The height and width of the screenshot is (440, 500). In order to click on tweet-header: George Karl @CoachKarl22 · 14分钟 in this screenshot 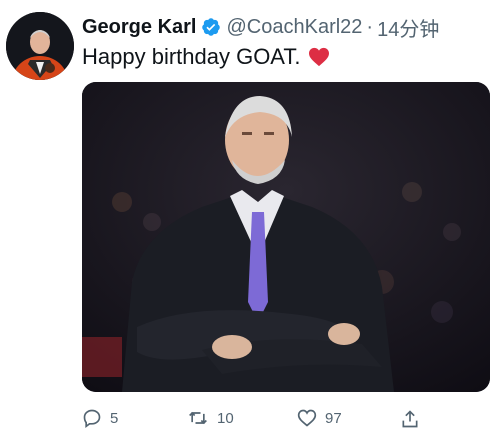, I will do `click(287, 27)`.